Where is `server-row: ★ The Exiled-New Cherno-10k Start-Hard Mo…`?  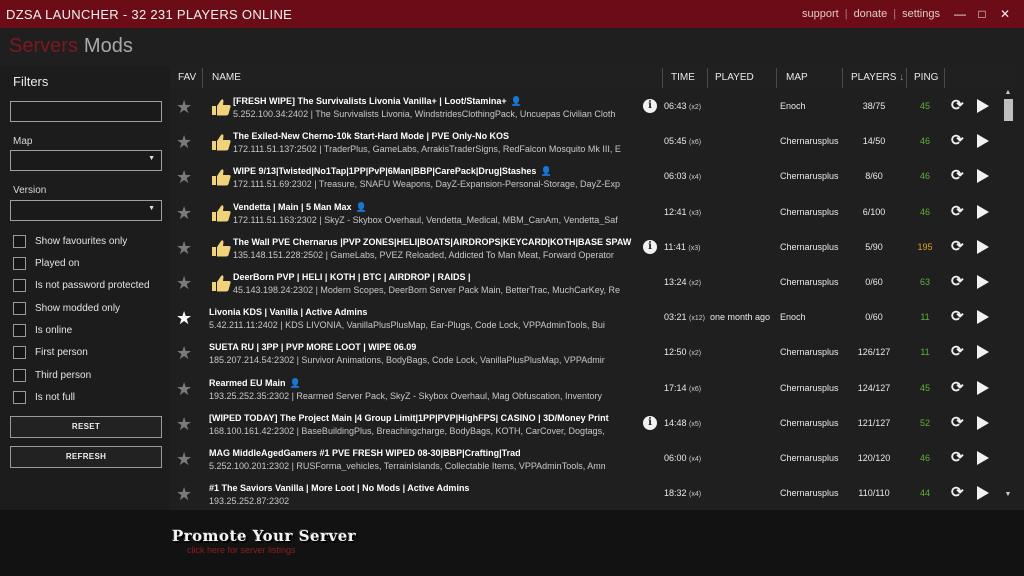
server-row: ★ The Exiled-New Cherno-10k Start-Hard Mo… is located at coordinates (586, 142).